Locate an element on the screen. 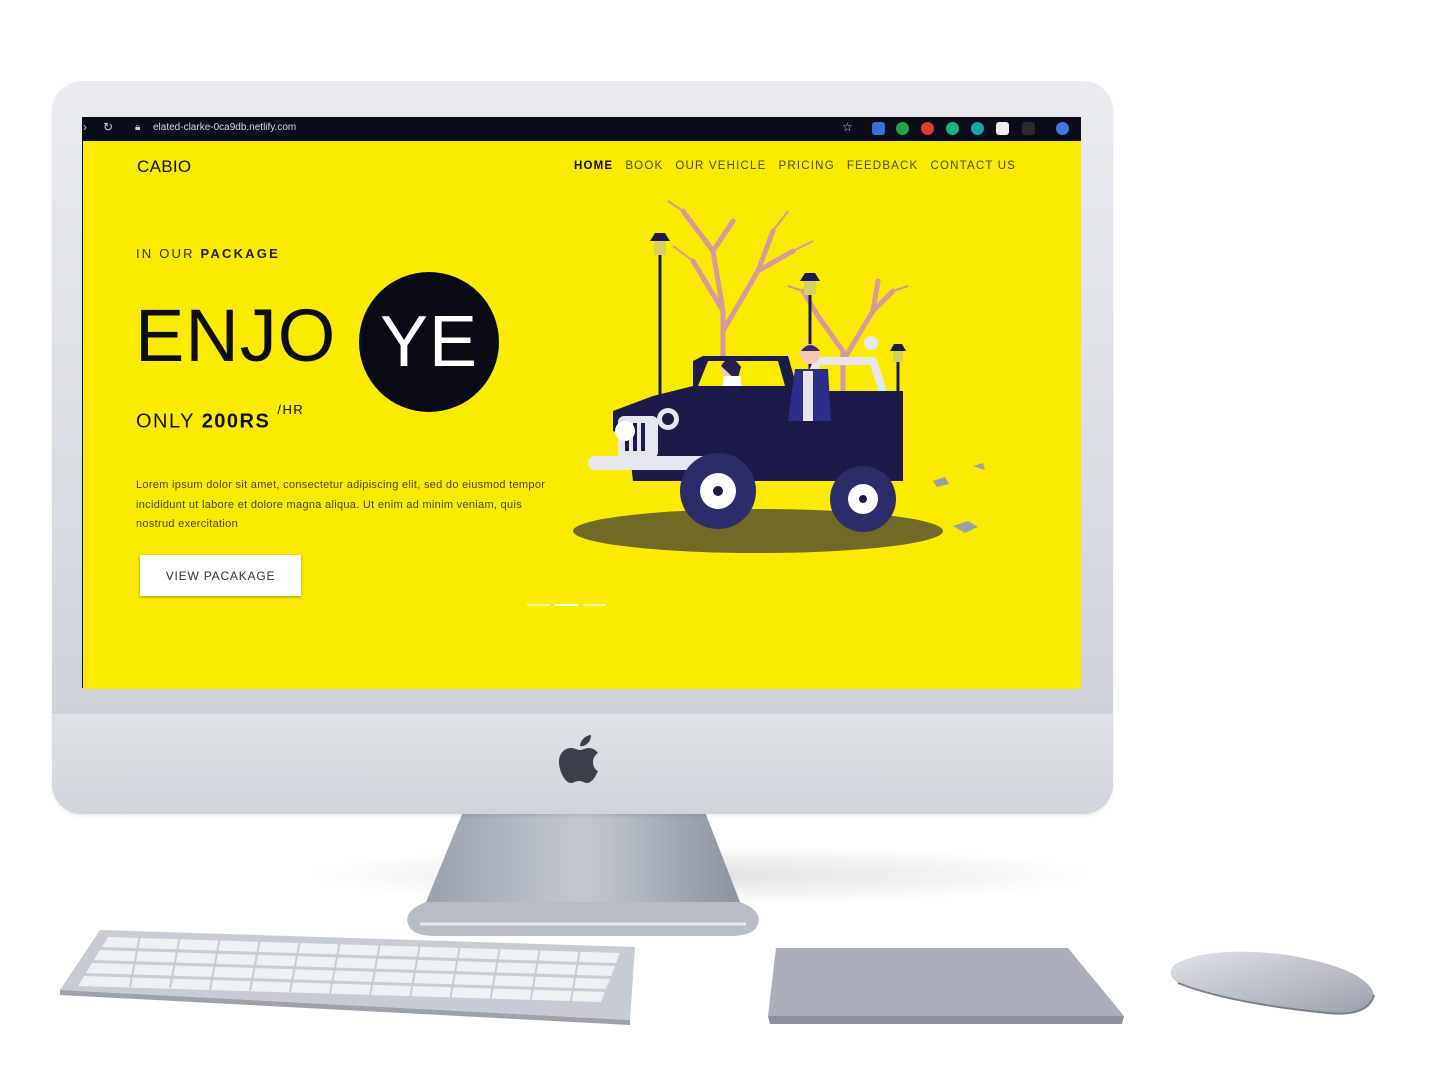 Image resolution: width=1434 pixels, height=1080 pixels. eyebrow-prefix: IN OUR is located at coordinates (168, 253).